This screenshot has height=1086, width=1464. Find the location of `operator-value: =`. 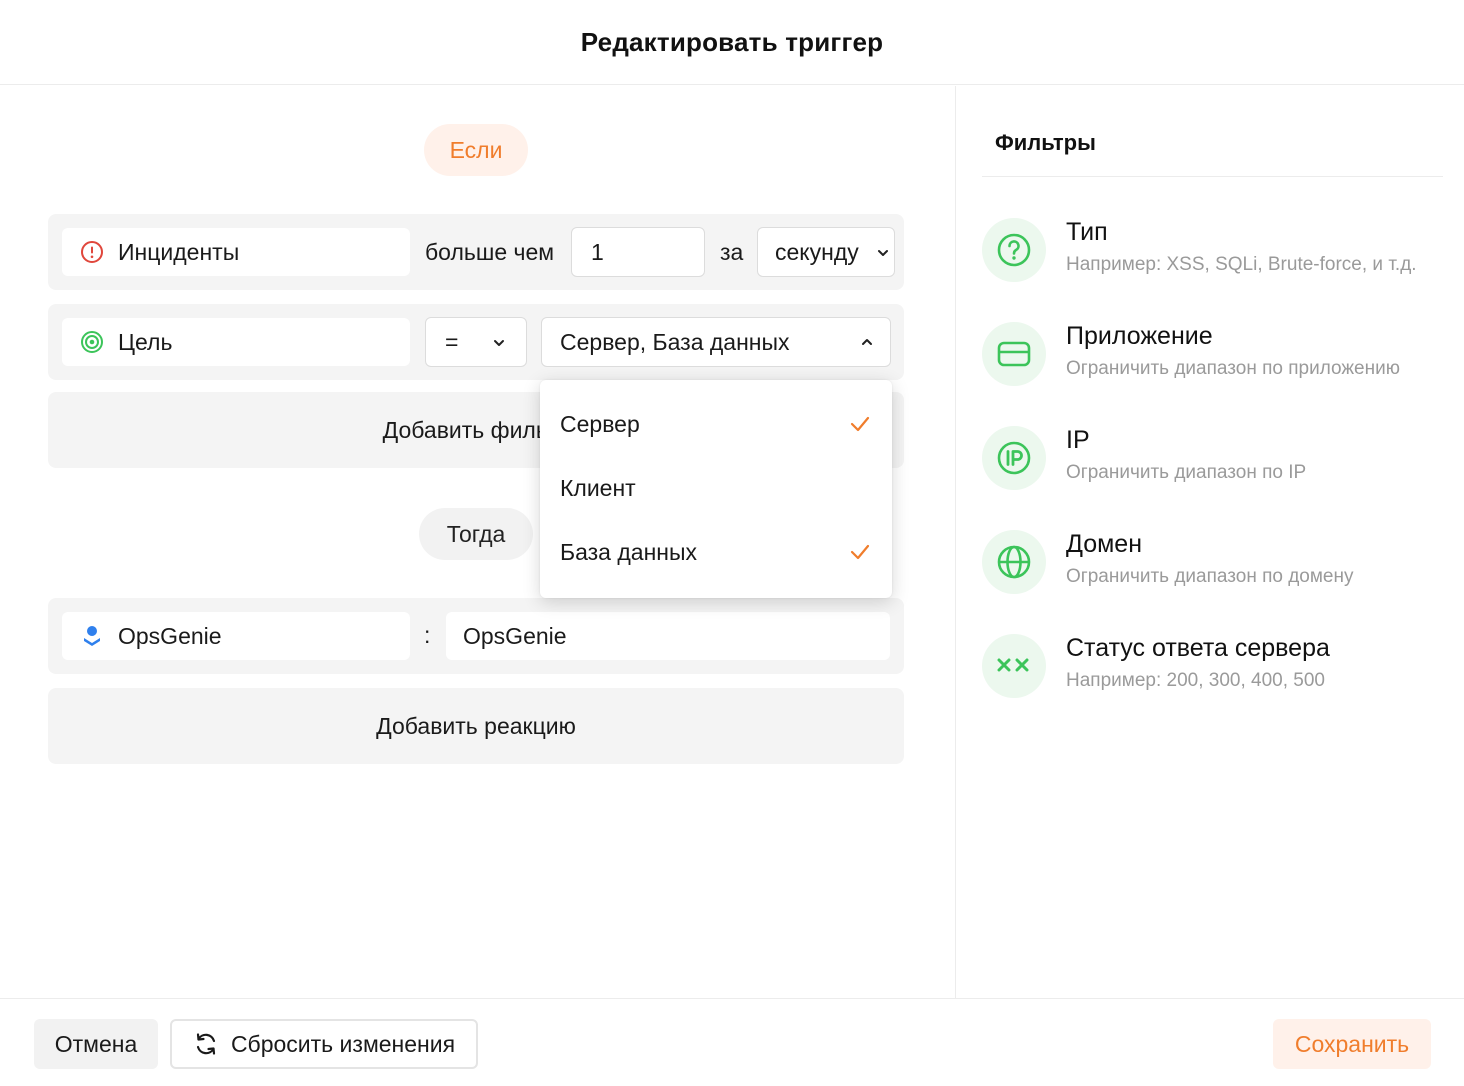

operator-value: = is located at coordinates (452, 341).